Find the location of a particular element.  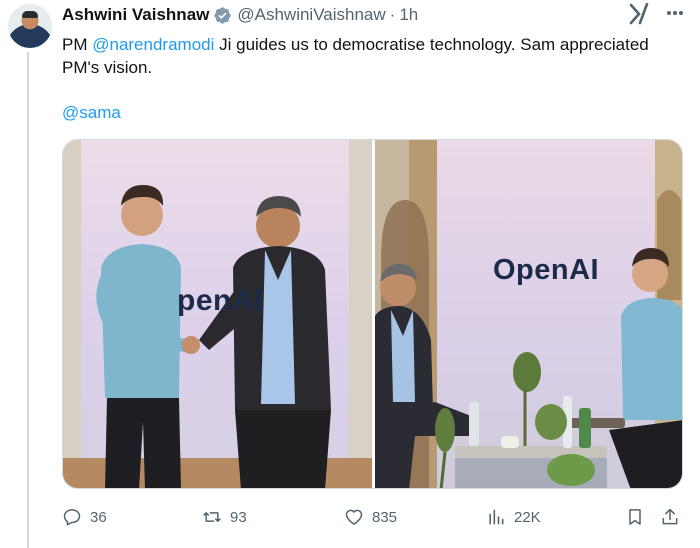

reply-count: 36 is located at coordinates (98, 517).